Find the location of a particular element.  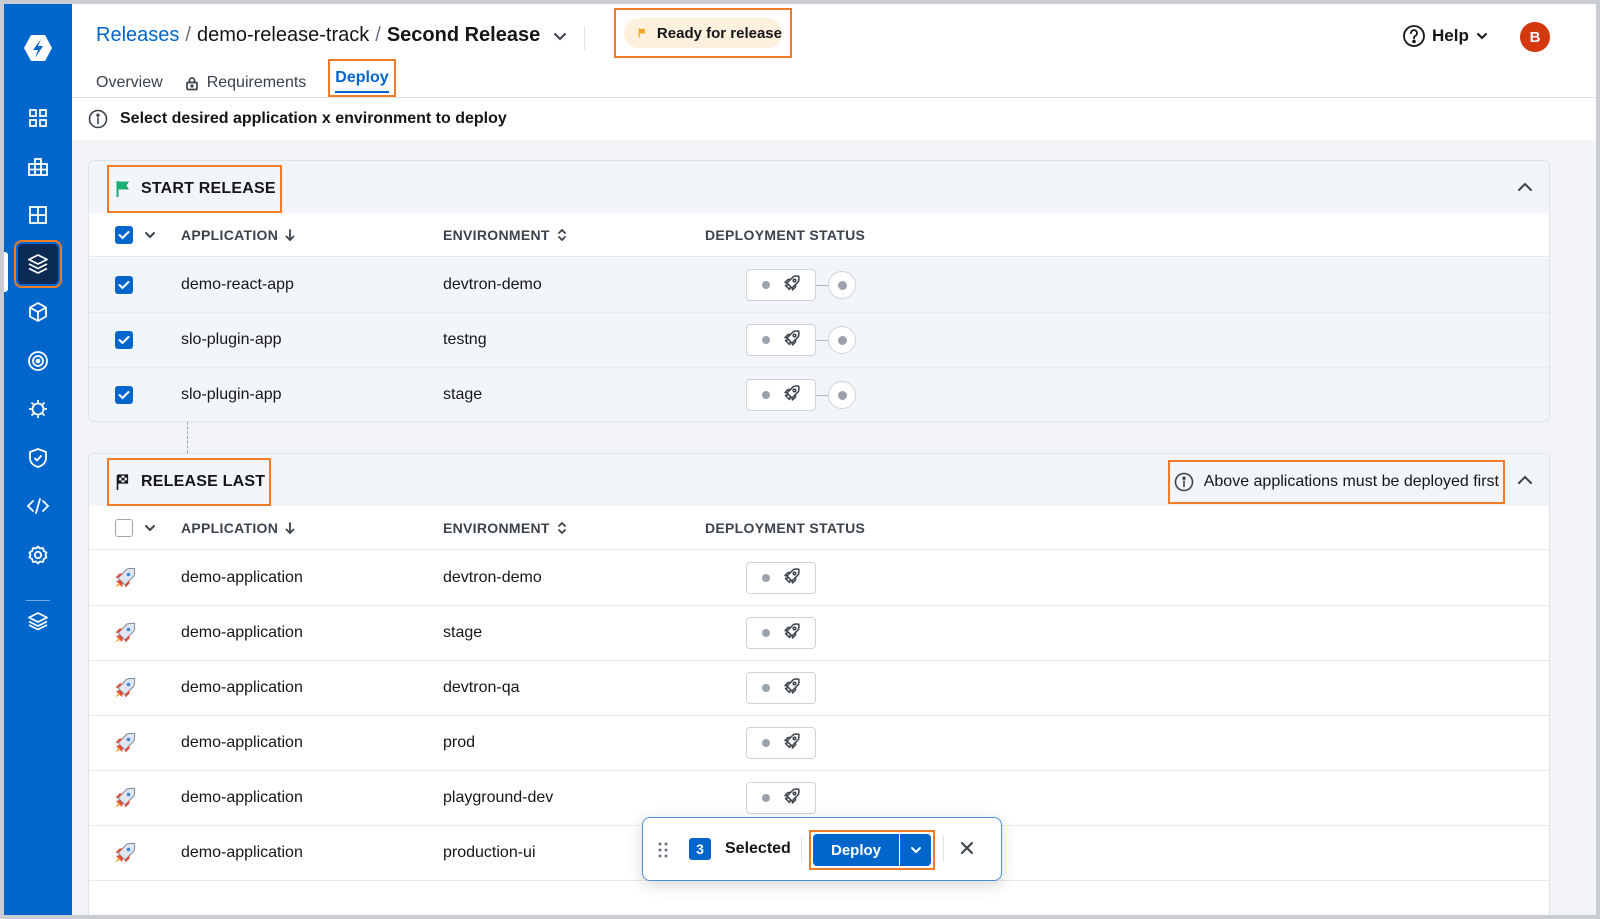

drag-handle-icon is located at coordinates (663, 850).